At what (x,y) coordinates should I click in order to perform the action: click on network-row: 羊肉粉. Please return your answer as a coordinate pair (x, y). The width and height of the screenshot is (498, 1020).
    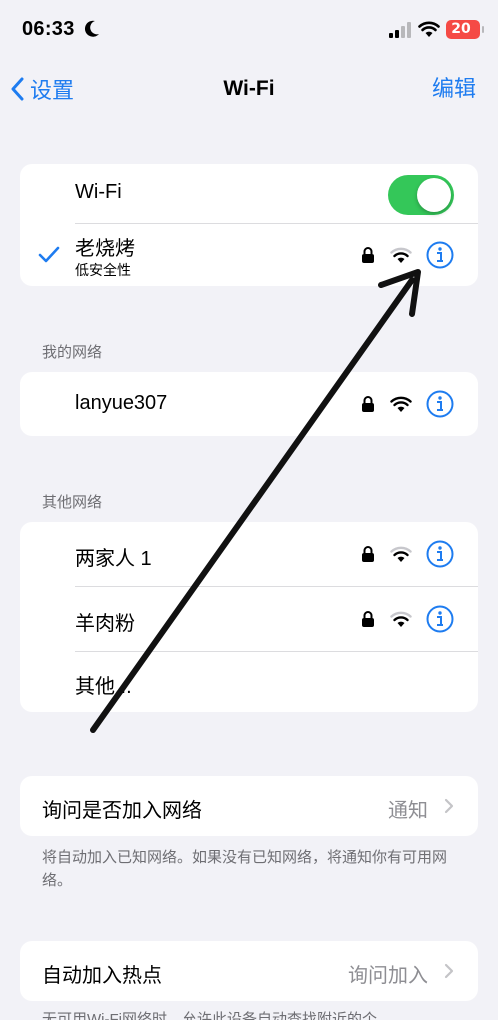
    Looking at the image, I should click on (249, 619).